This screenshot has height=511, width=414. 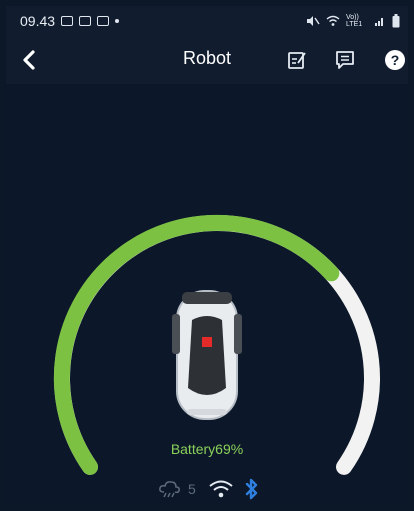 I want to click on battery-label: Battery69%, so click(x=207, y=449).